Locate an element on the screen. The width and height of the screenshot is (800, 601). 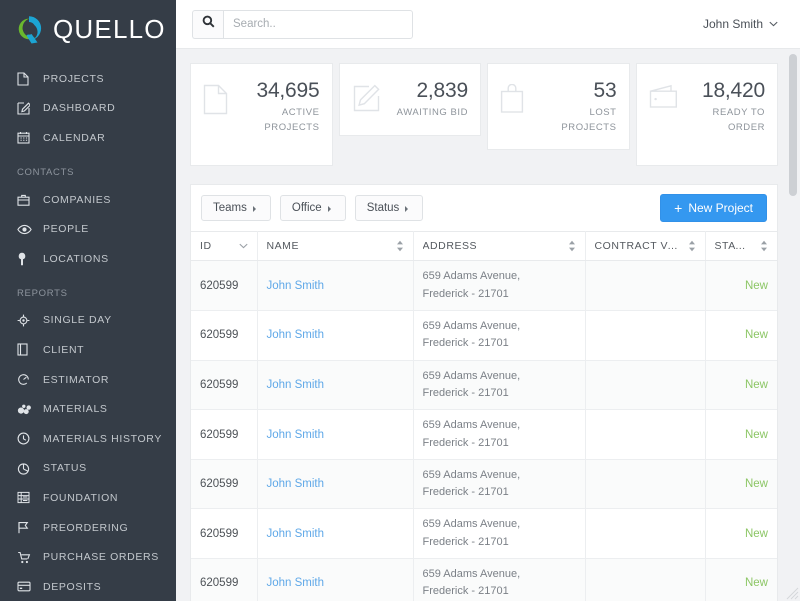
stat-value: 53 is located at coordinates (605, 90).